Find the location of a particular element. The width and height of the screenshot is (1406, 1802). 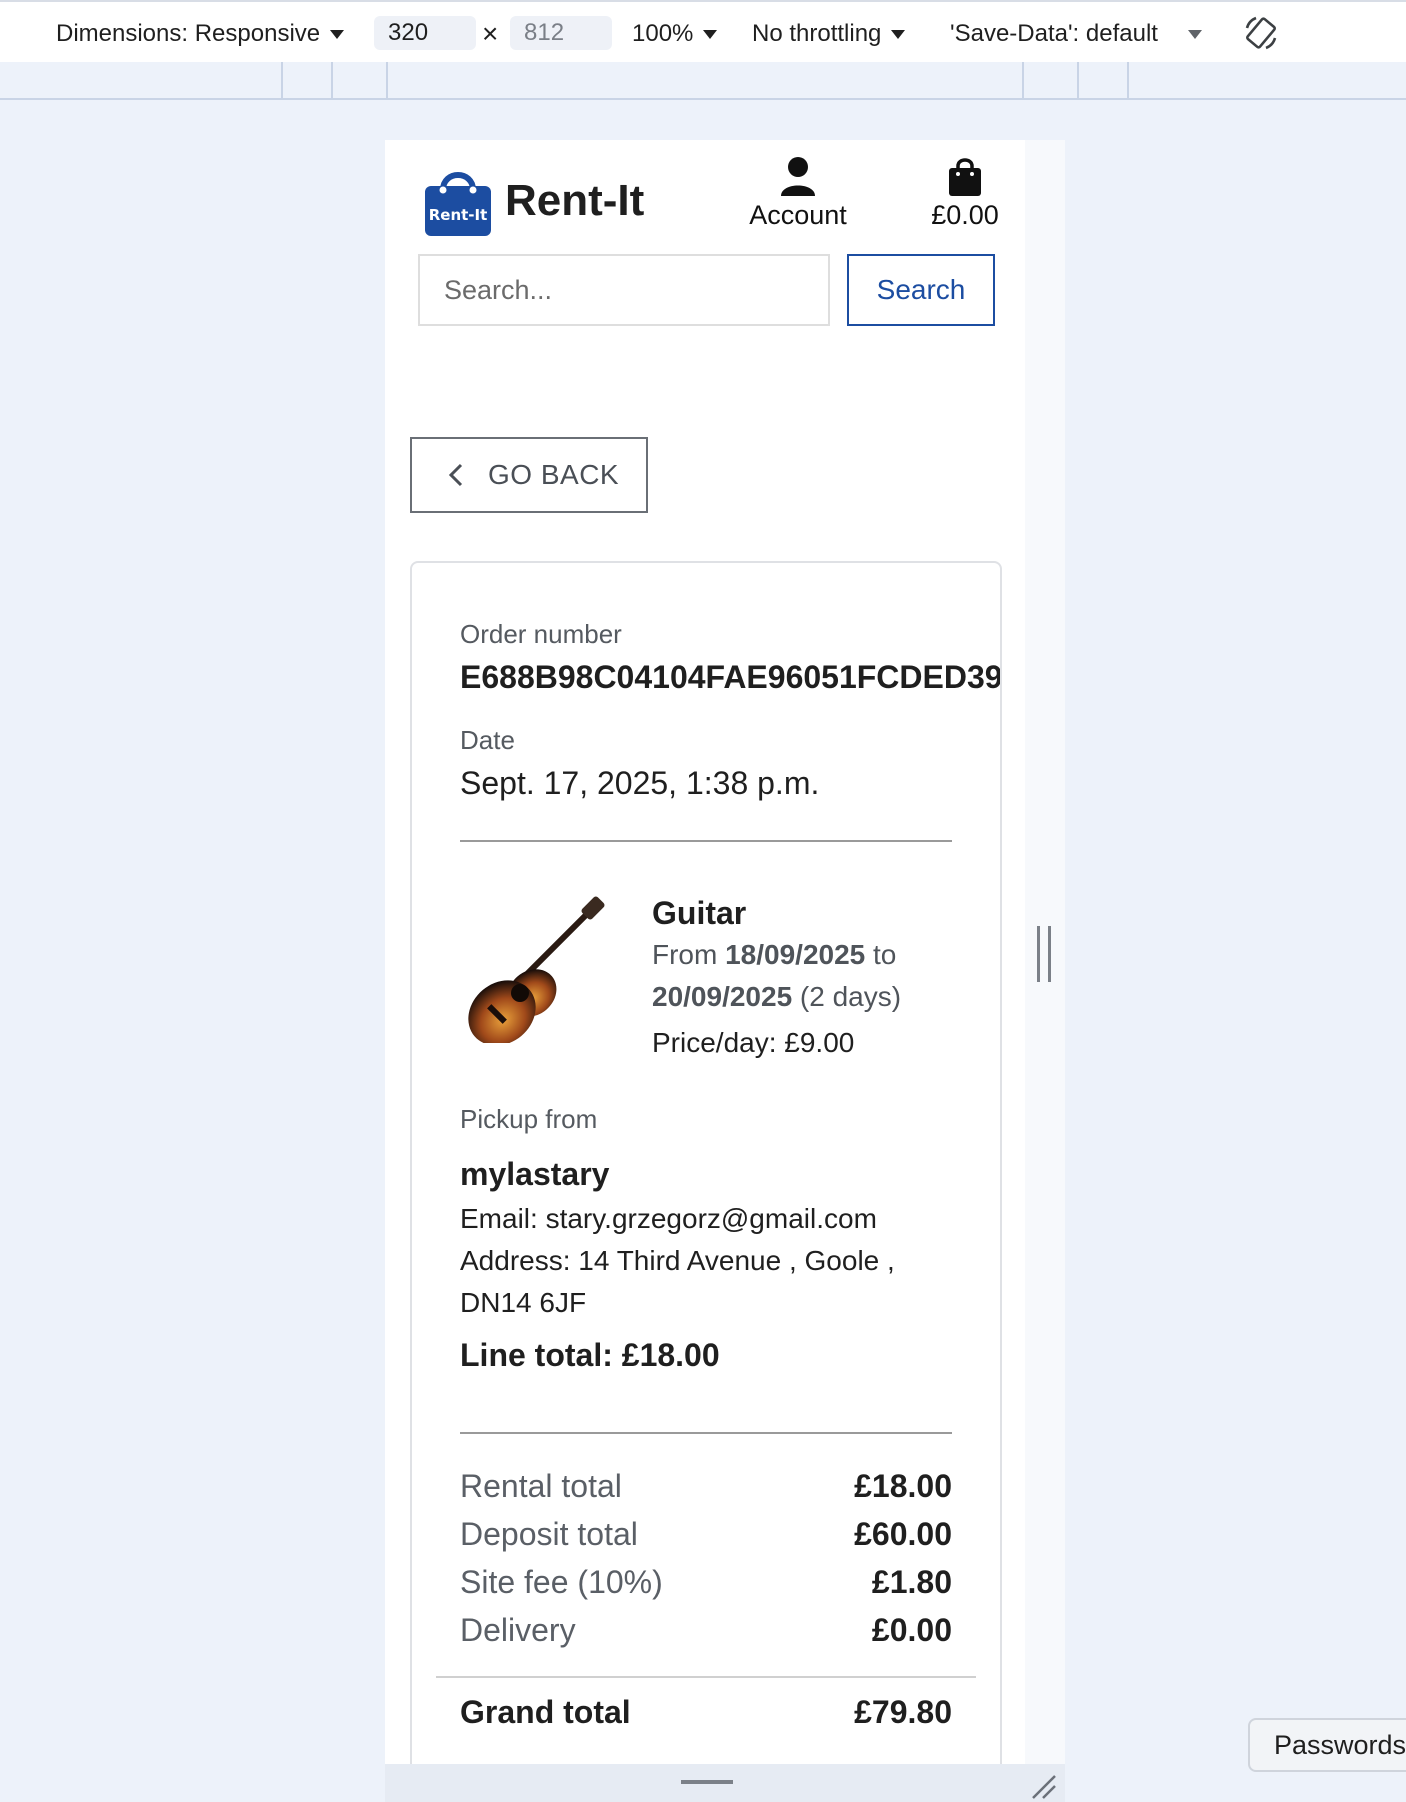

go-back-button: GO BACK is located at coordinates (529, 475).